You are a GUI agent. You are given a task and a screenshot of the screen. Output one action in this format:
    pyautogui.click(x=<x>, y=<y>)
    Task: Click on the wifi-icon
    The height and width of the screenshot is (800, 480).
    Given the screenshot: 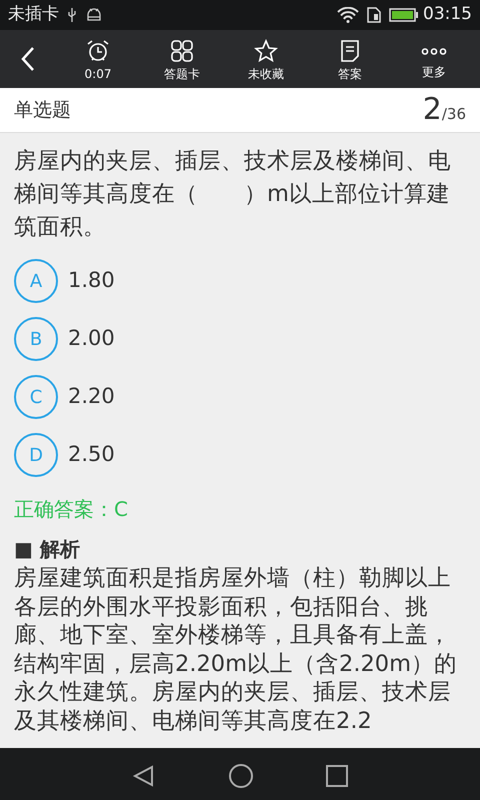 What is the action you would take?
    pyautogui.click(x=348, y=15)
    